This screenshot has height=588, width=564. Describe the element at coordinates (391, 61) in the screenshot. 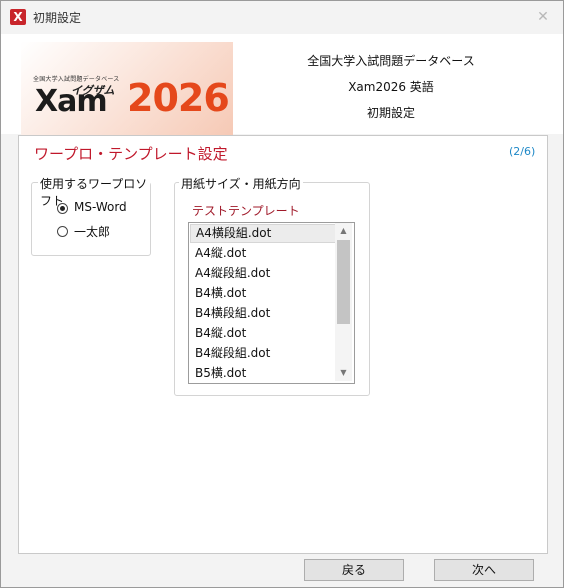

I see `header-db-name: 全国大学入試問題データベース` at that location.